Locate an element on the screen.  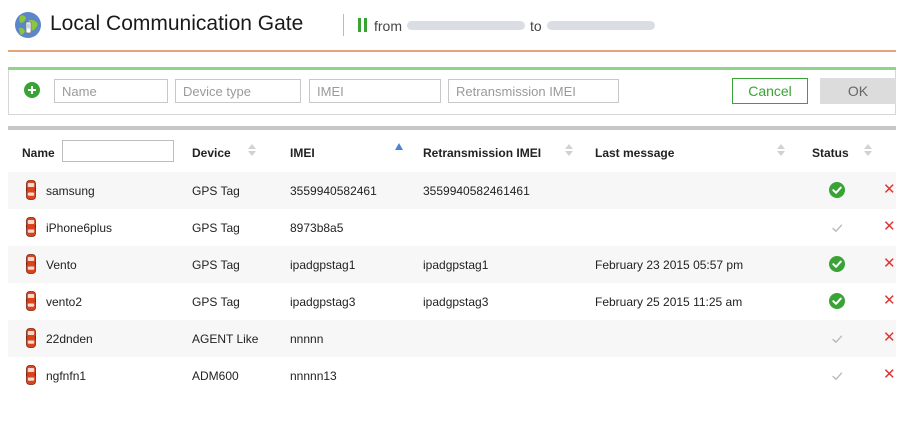
globe-logo-icon is located at coordinates (28, 25).